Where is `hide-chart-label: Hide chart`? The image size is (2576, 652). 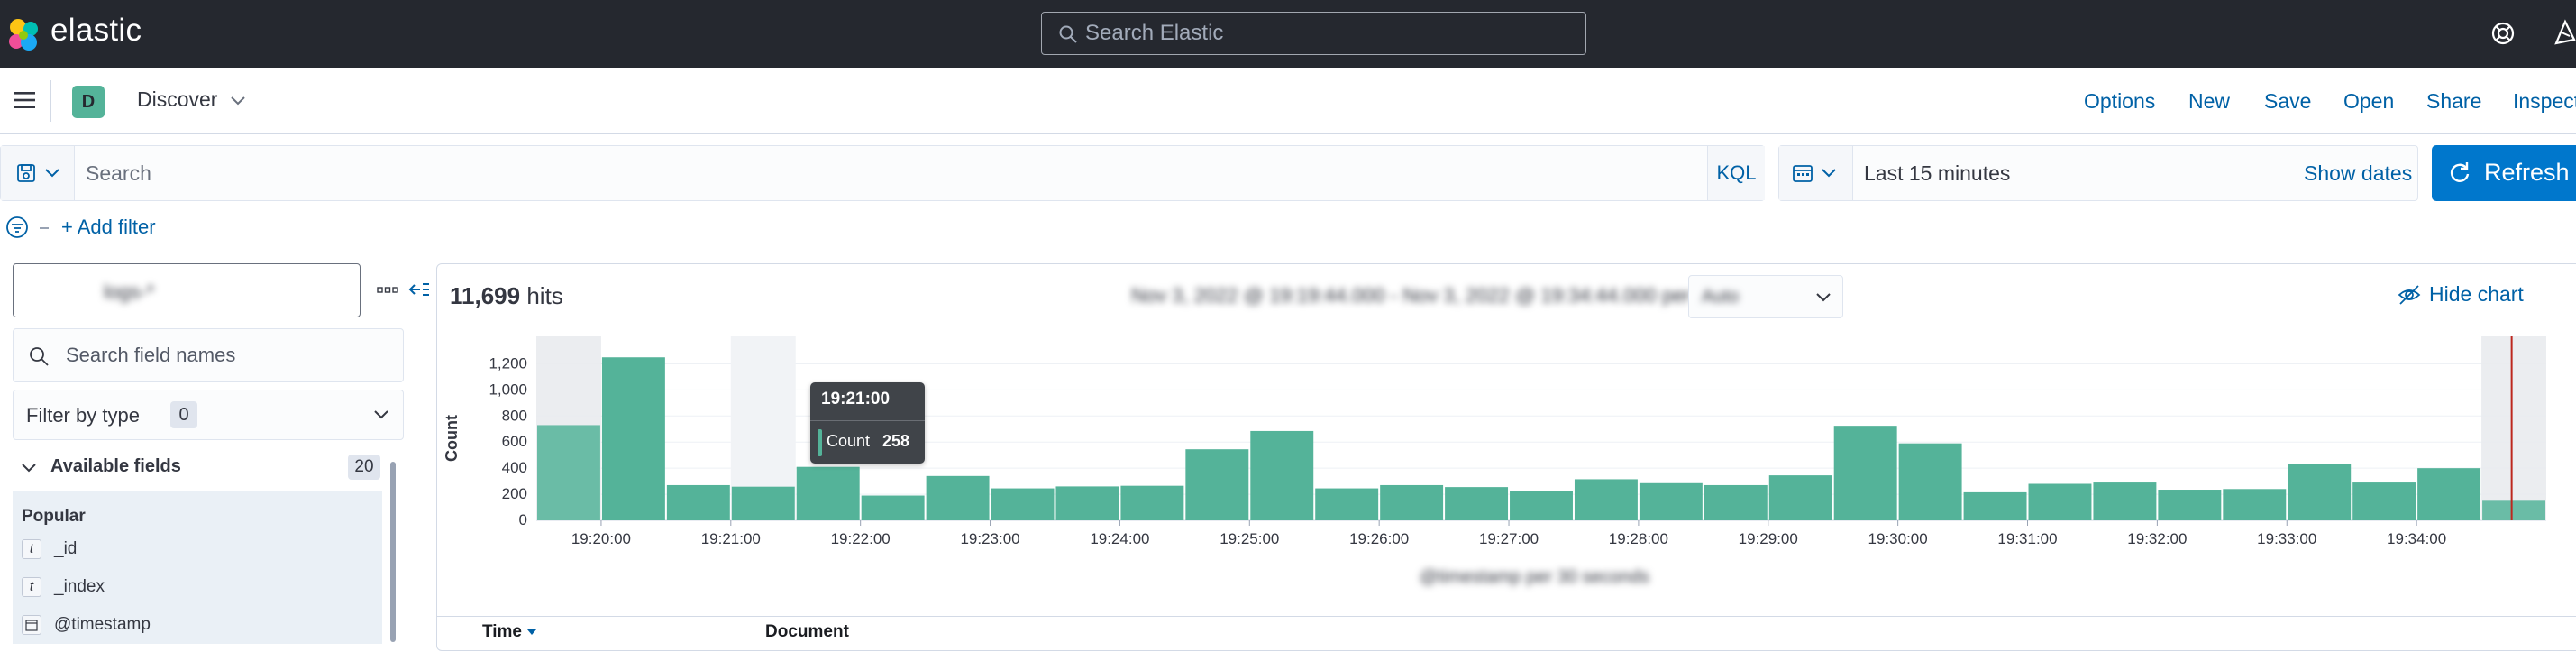 hide-chart-label: Hide chart is located at coordinates (2476, 294).